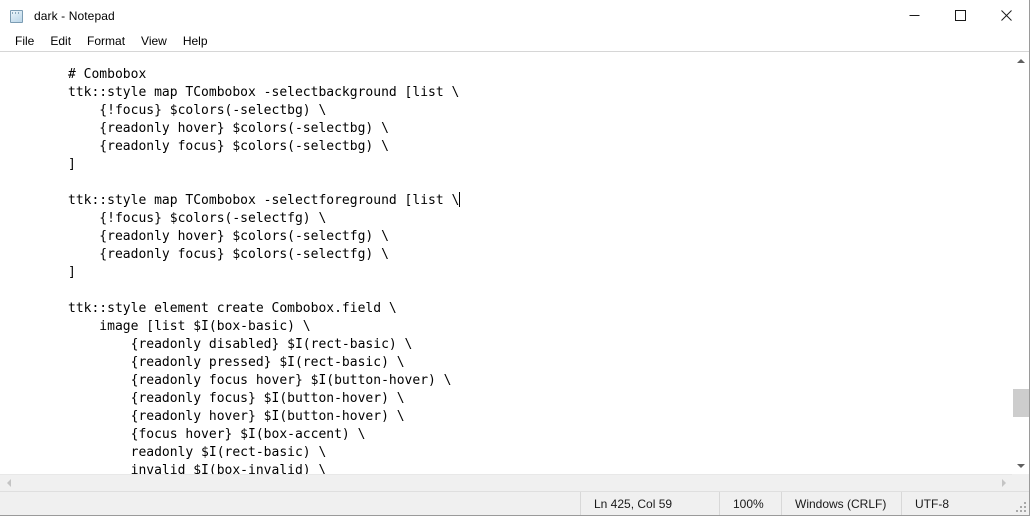 This screenshot has width=1030, height=516. What do you see at coordinates (197, 452) in the screenshot?
I see `text-line: readonly $I(rect-basic) \` at bounding box center [197, 452].